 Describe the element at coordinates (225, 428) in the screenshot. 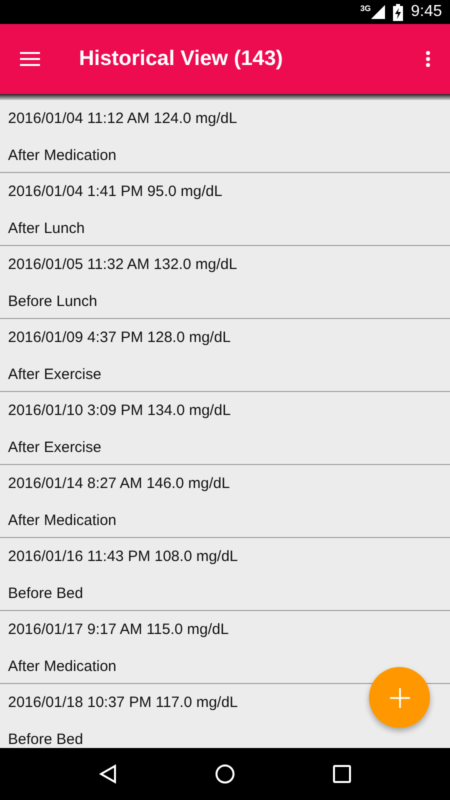

I see `reading-item: 2016/01/10 3:09 PM 134.0 mg/dL After Exercise` at that location.